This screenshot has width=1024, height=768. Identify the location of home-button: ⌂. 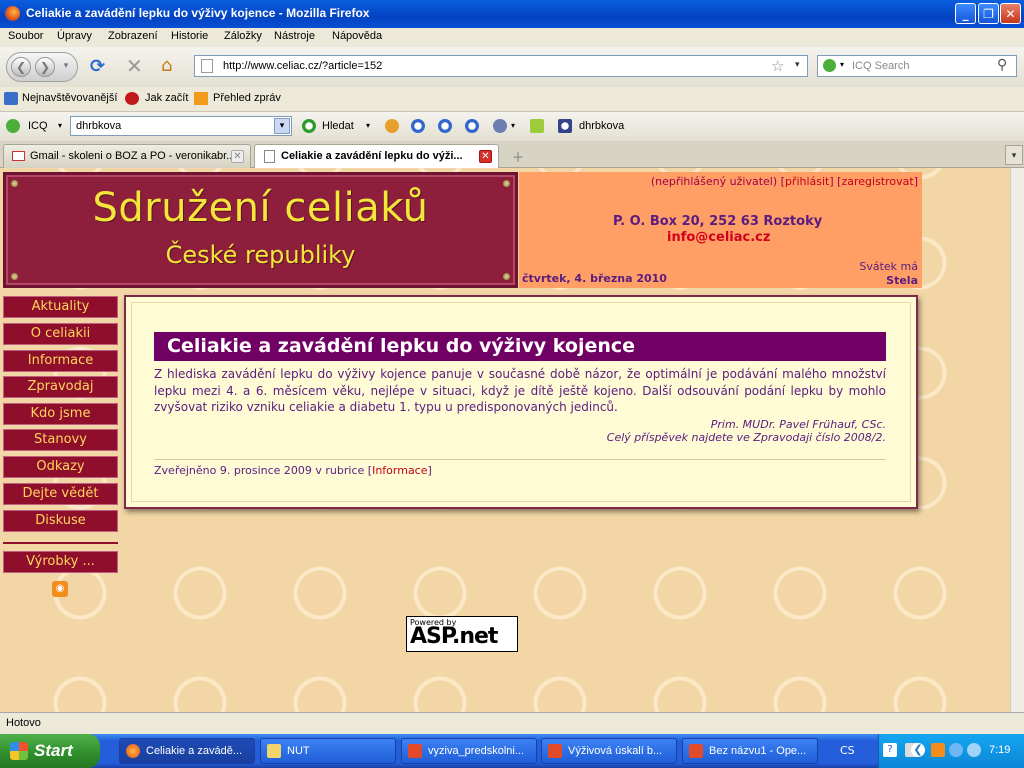
(166, 65).